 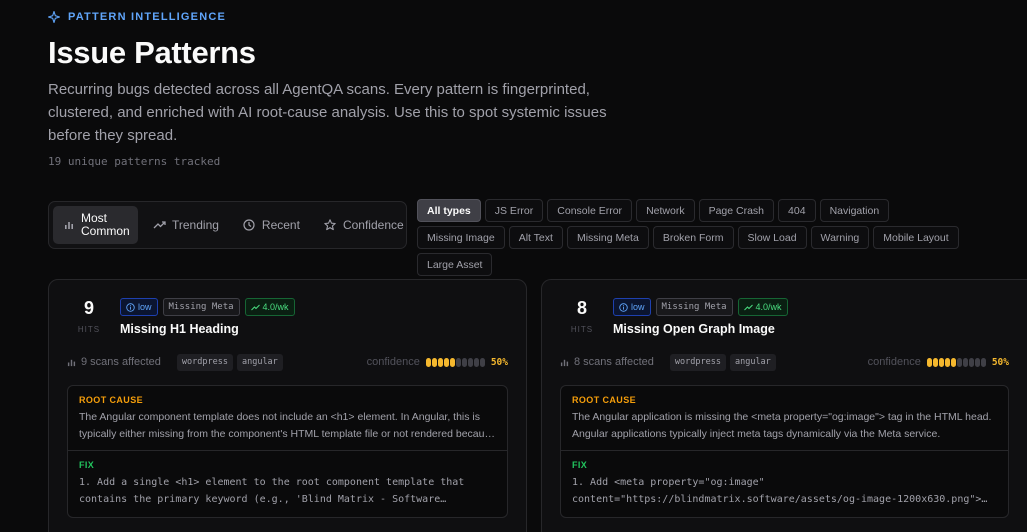 I want to click on page-eyebrow: PATTERN INTELLIGENCE, so click(x=137, y=17).